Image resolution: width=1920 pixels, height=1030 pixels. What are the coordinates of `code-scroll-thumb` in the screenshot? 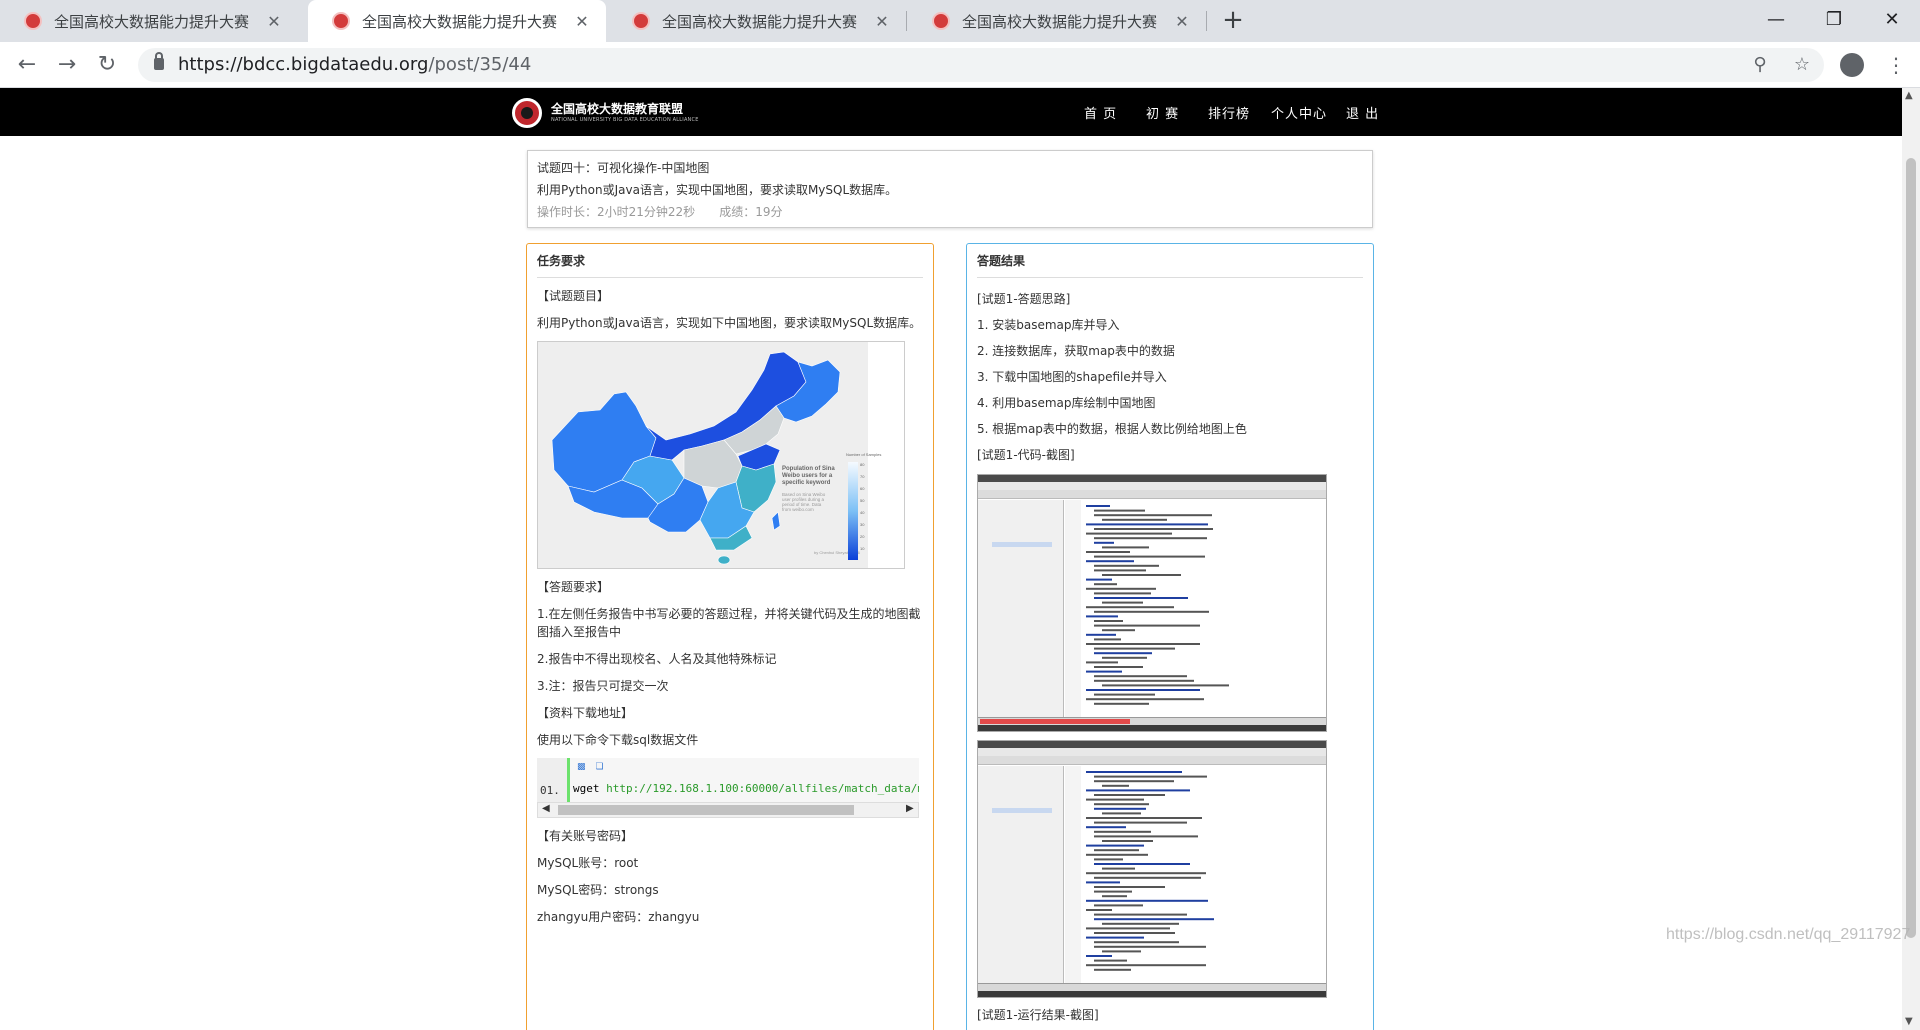 It's located at (706, 810).